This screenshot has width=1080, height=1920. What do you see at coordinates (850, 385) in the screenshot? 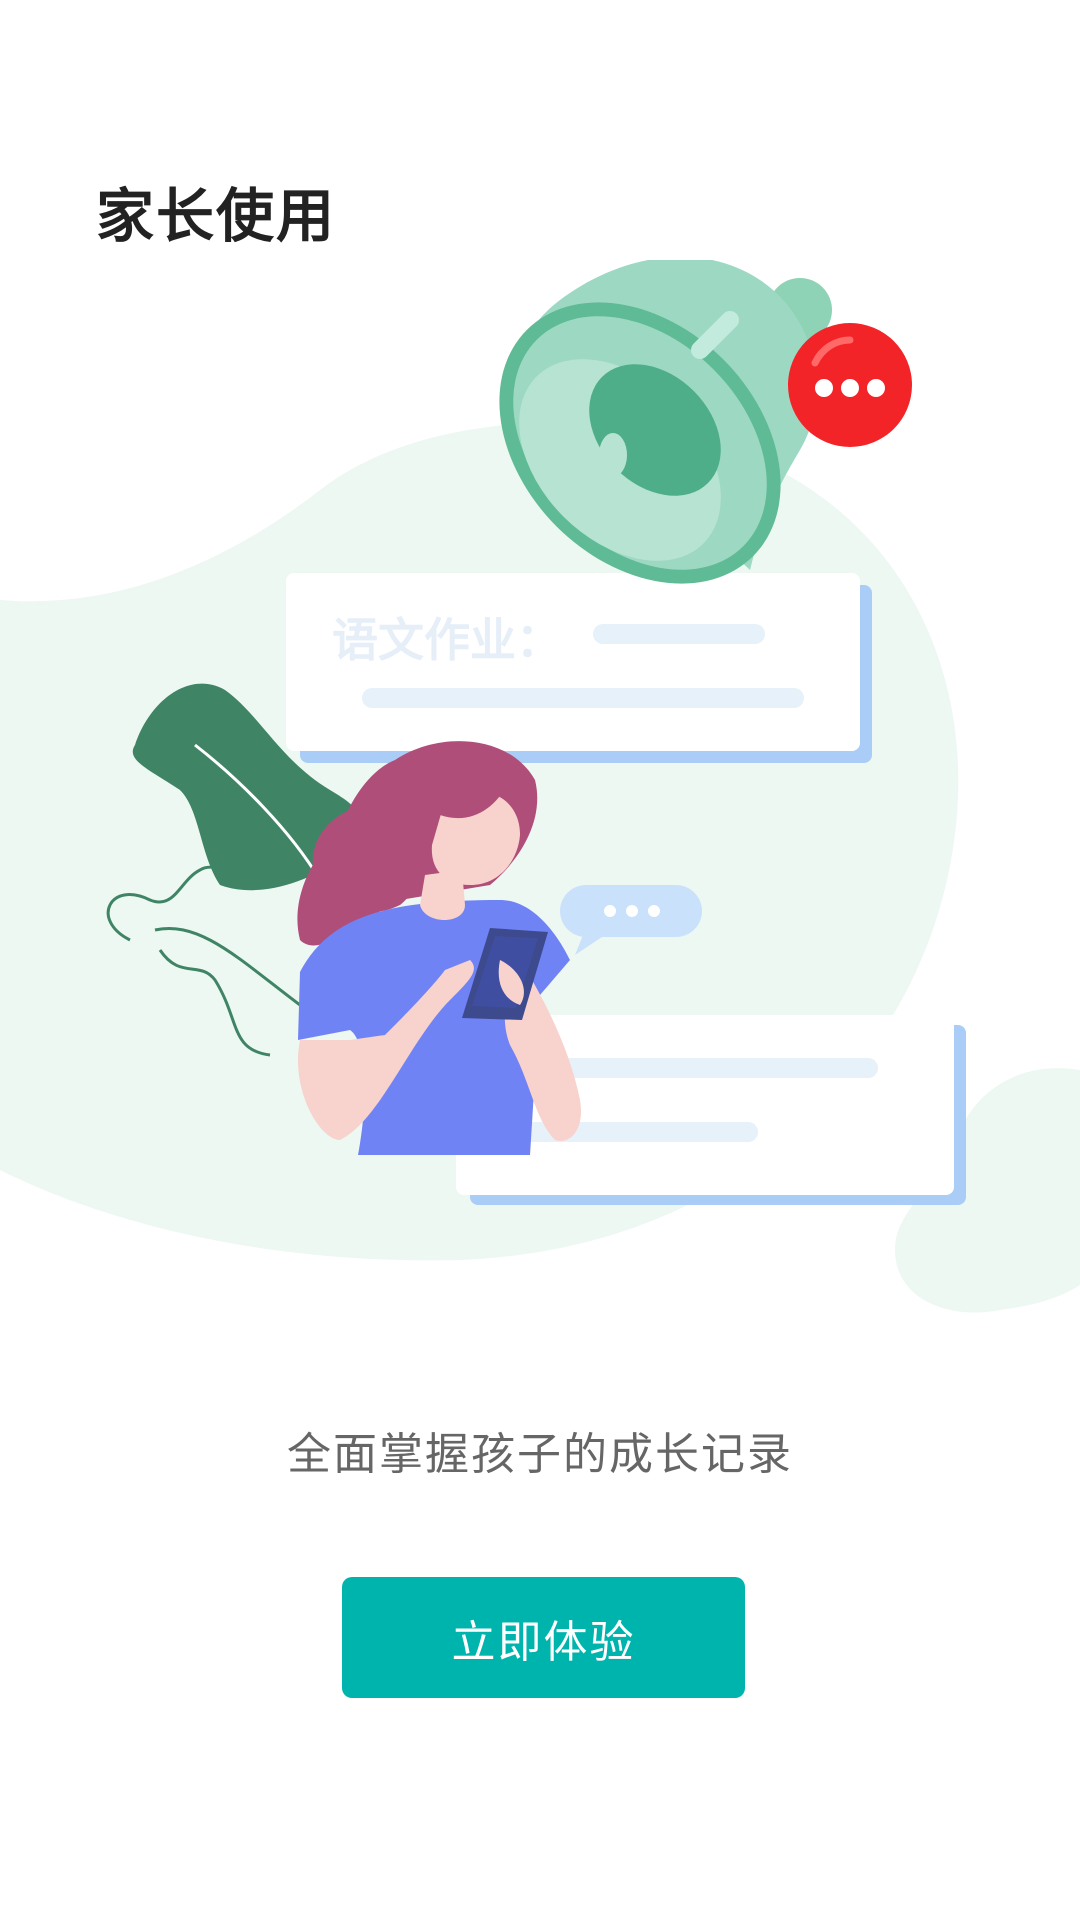
I see `notification-badge` at bounding box center [850, 385].